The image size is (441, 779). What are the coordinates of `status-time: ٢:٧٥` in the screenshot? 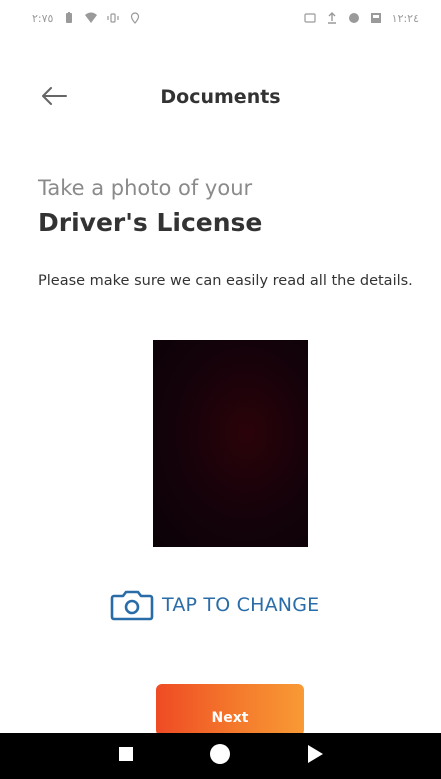 It's located at (43, 18).